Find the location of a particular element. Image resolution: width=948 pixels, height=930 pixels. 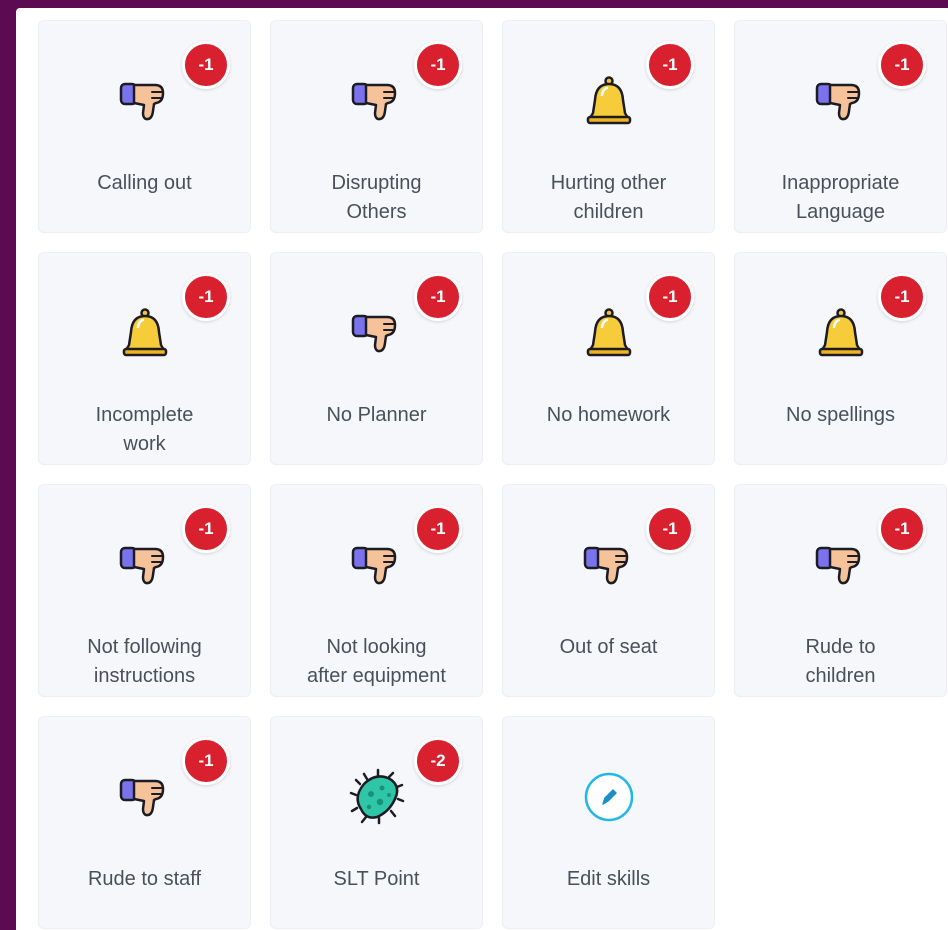

edit-skills-label: Edit skills is located at coordinates (608, 879).